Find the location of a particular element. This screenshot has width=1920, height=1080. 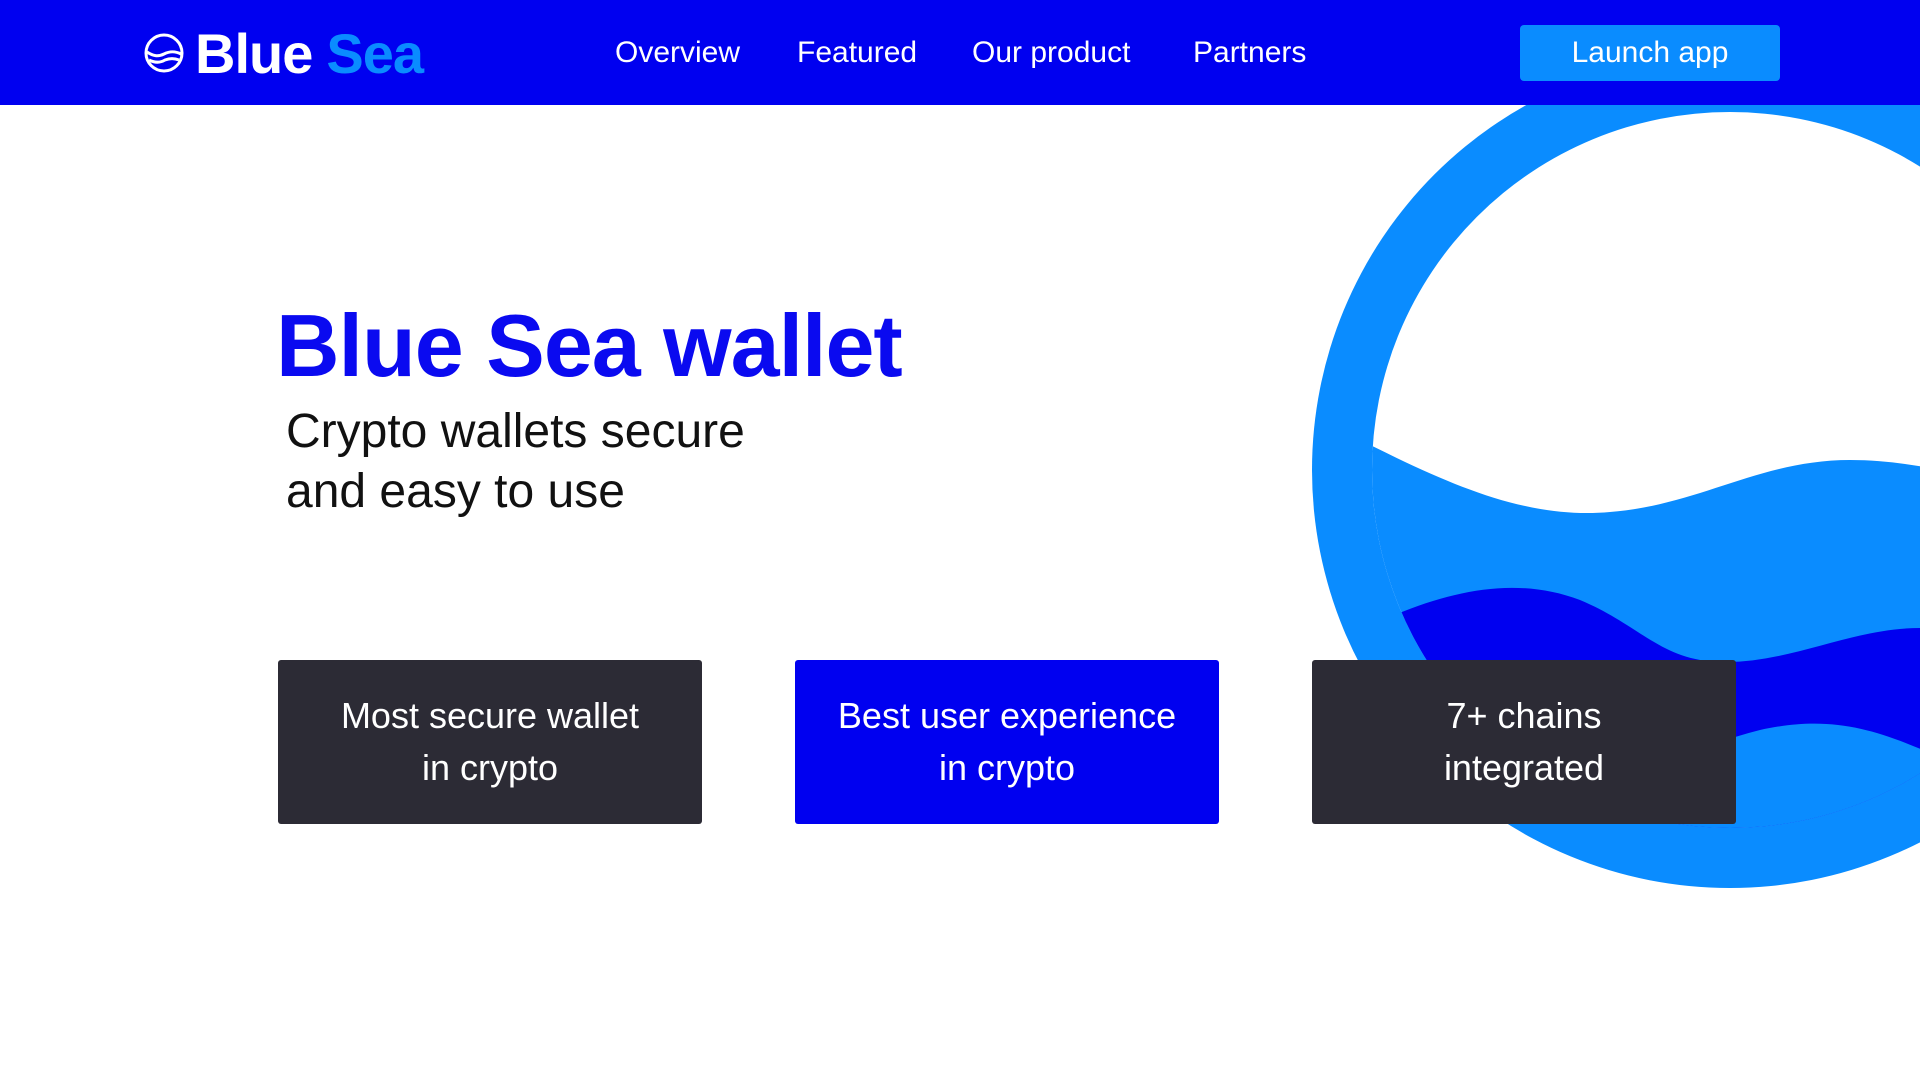

feature-card-security: Most secure wallet in crypto is located at coordinates (490, 742).